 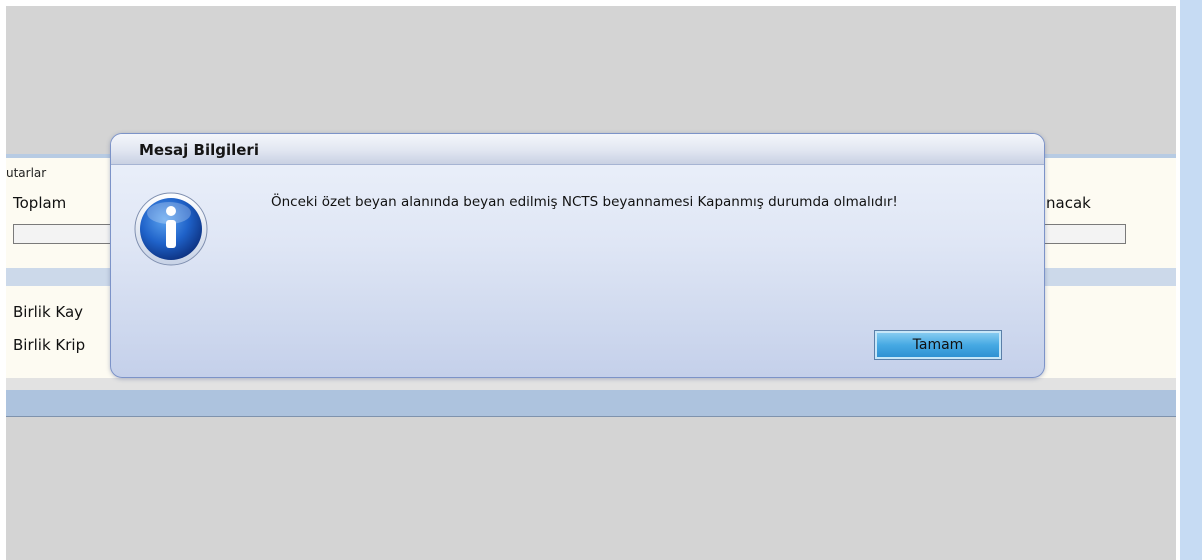 I want to click on total-label: Toplam, so click(x=40, y=203).